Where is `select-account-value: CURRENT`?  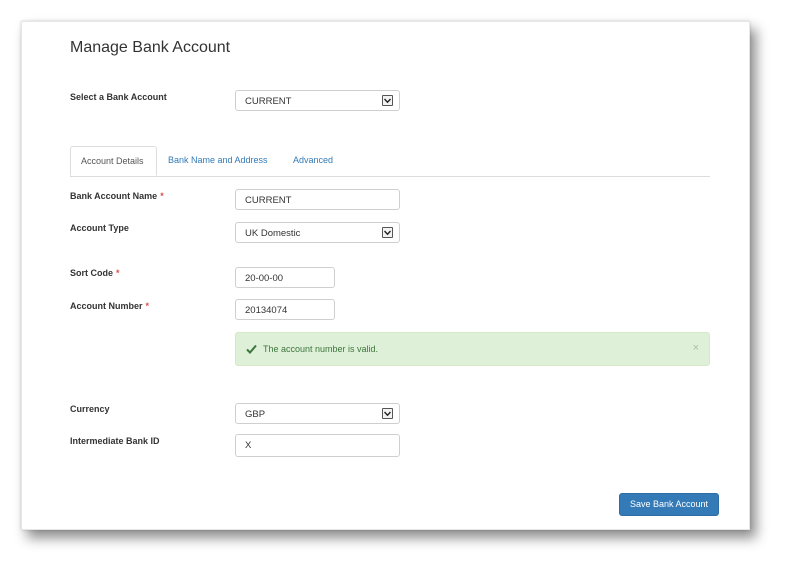
select-account-value: CURRENT is located at coordinates (268, 101).